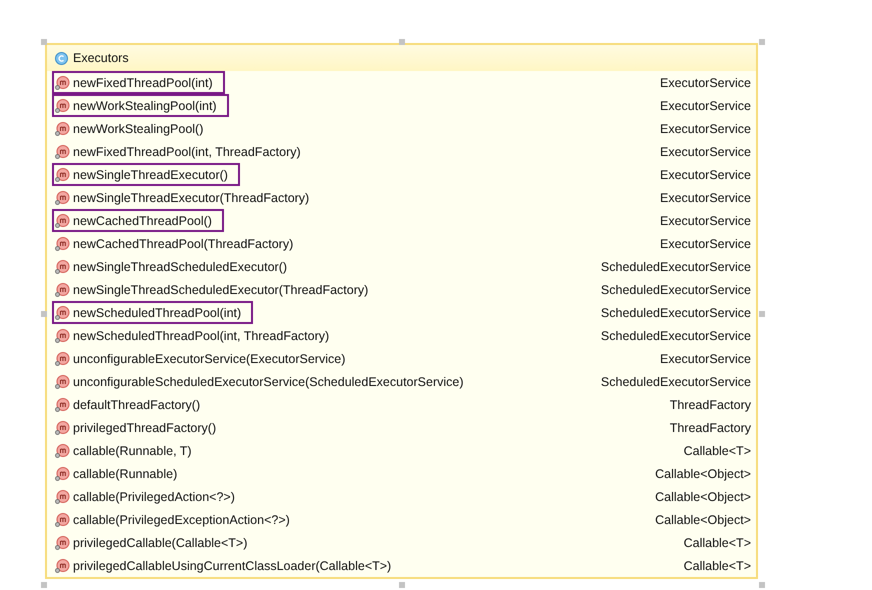  What do you see at coordinates (187, 151) in the screenshot?
I see `method-name: newFixedThreadPool(int, ThreadFactory)` at bounding box center [187, 151].